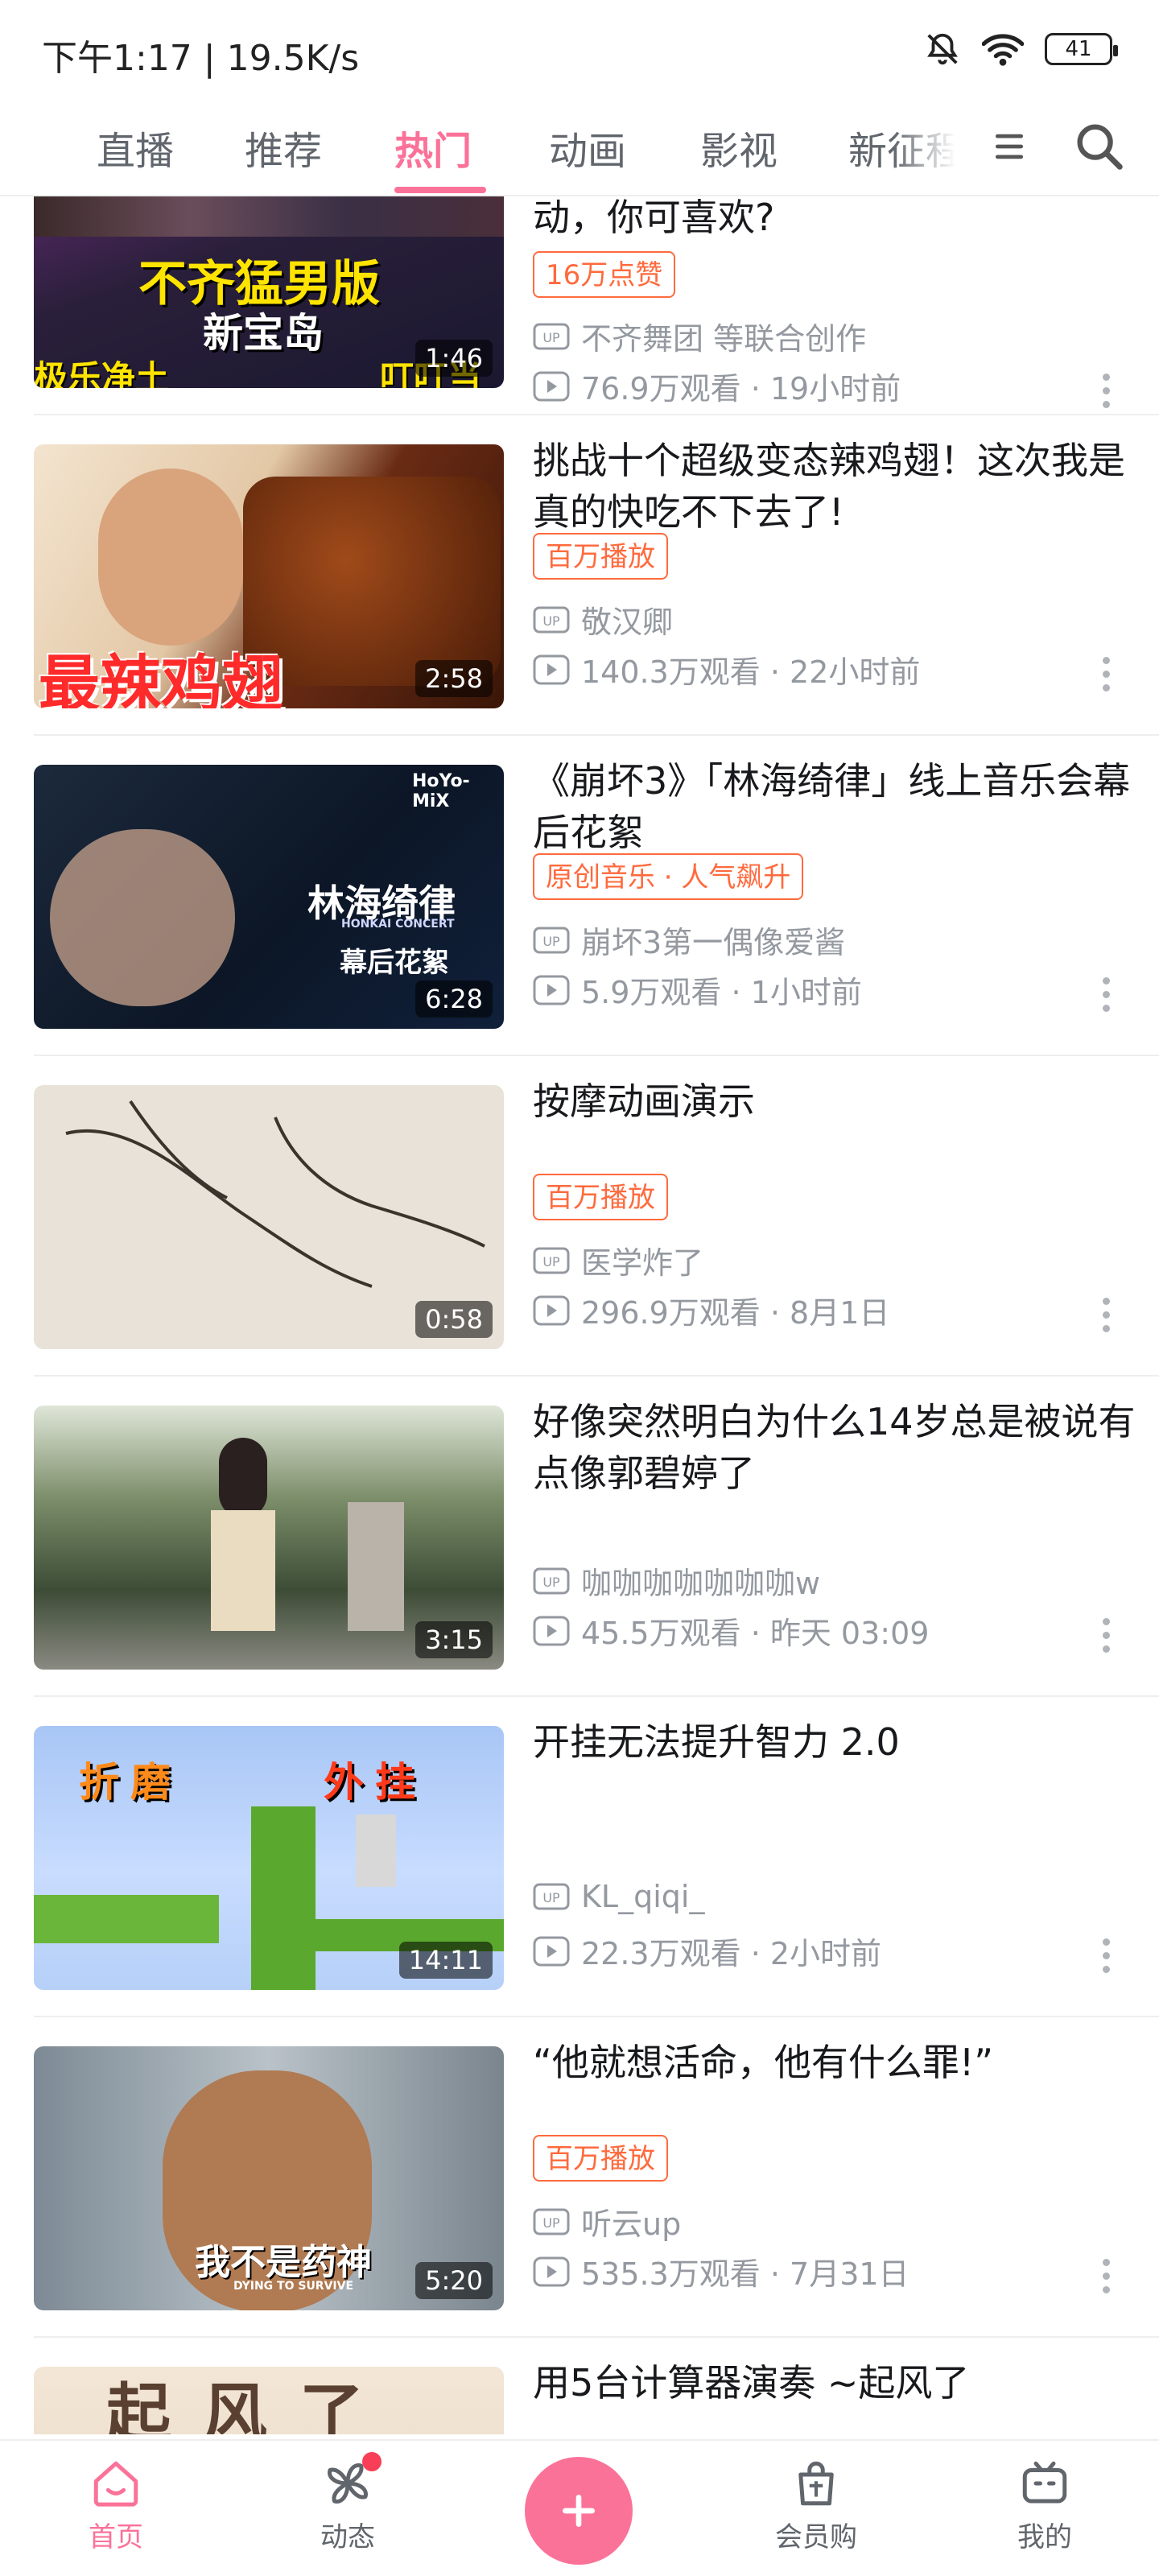 The height and width of the screenshot is (2576, 1159). Describe the element at coordinates (735, 1313) in the screenshot. I see `view-count-time: 296.9万观看 · 8月1日` at that location.